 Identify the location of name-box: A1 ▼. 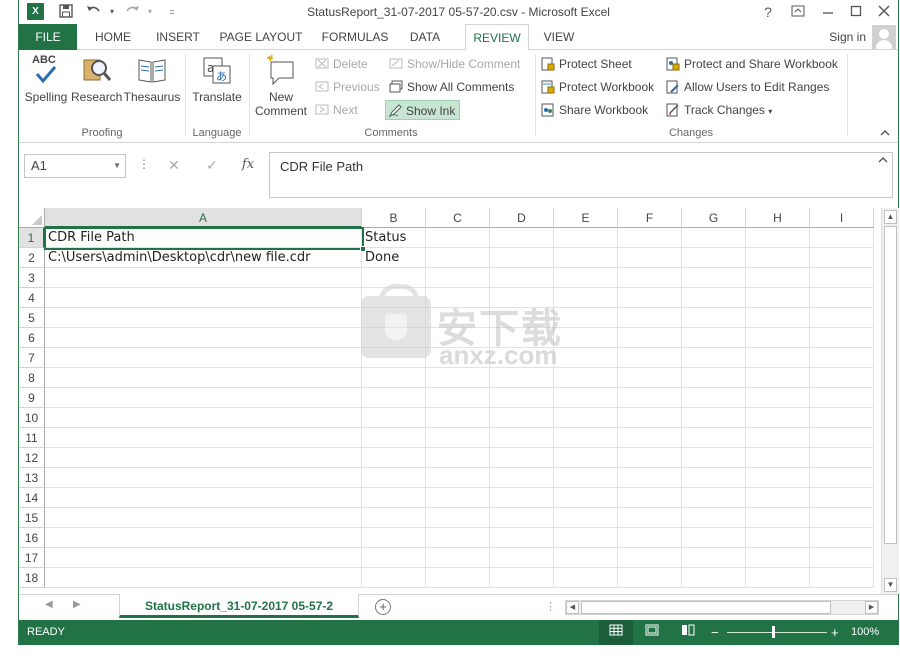
(75, 166).